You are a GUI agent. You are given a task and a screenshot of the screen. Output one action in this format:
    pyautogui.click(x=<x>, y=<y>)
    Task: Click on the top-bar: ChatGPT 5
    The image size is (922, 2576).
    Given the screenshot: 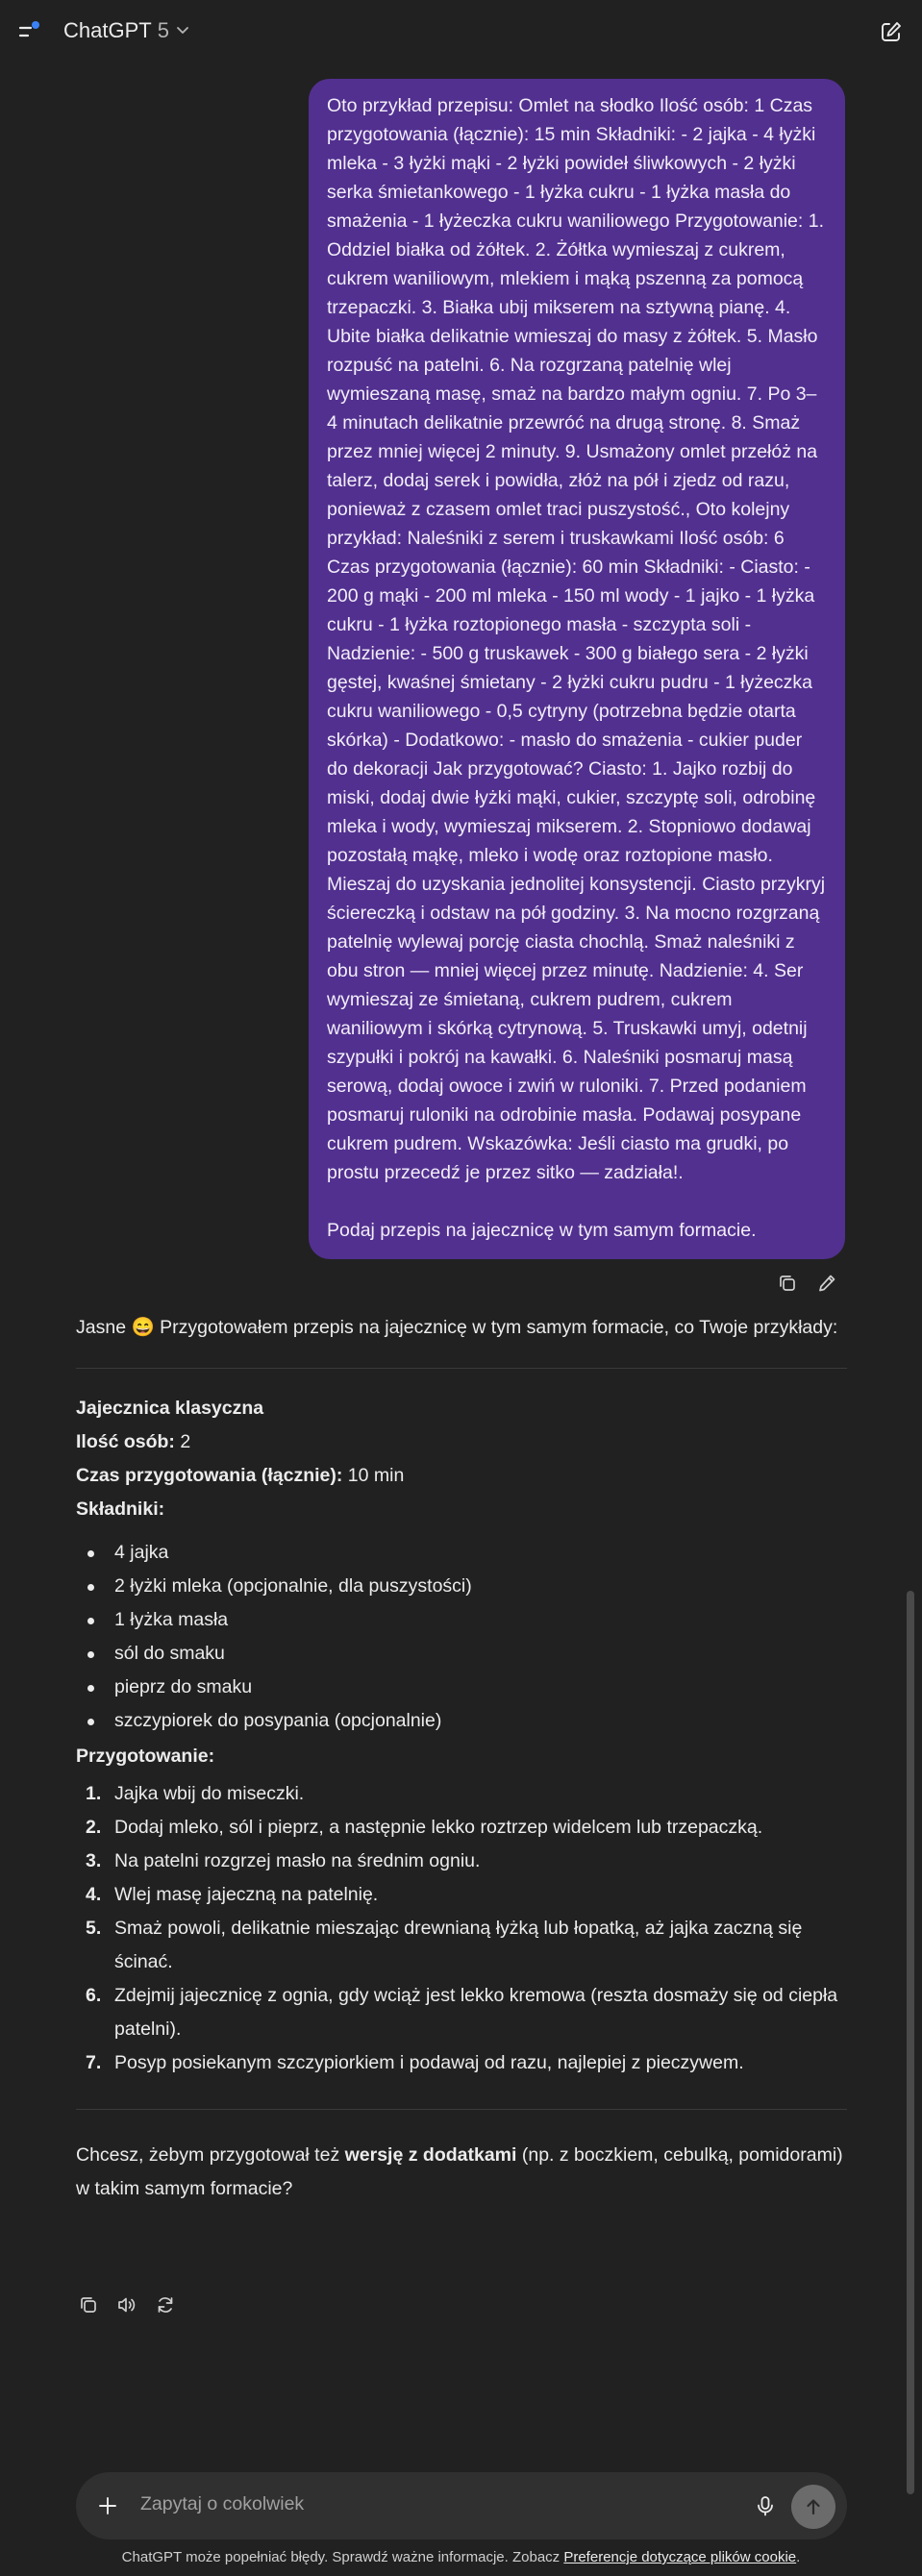 What is the action you would take?
    pyautogui.click(x=461, y=31)
    